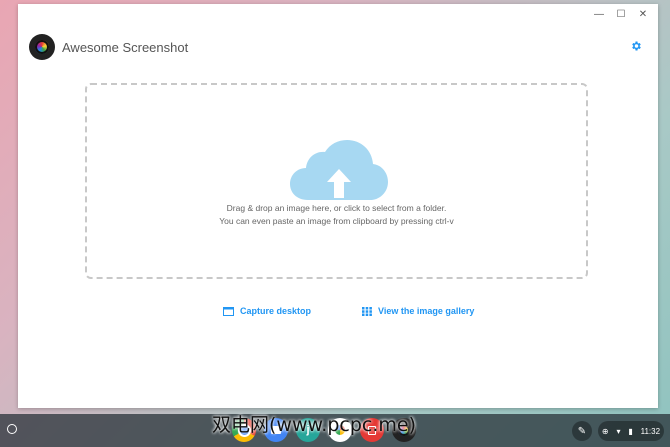  I want to click on add-icon: ⊕, so click(605, 431).